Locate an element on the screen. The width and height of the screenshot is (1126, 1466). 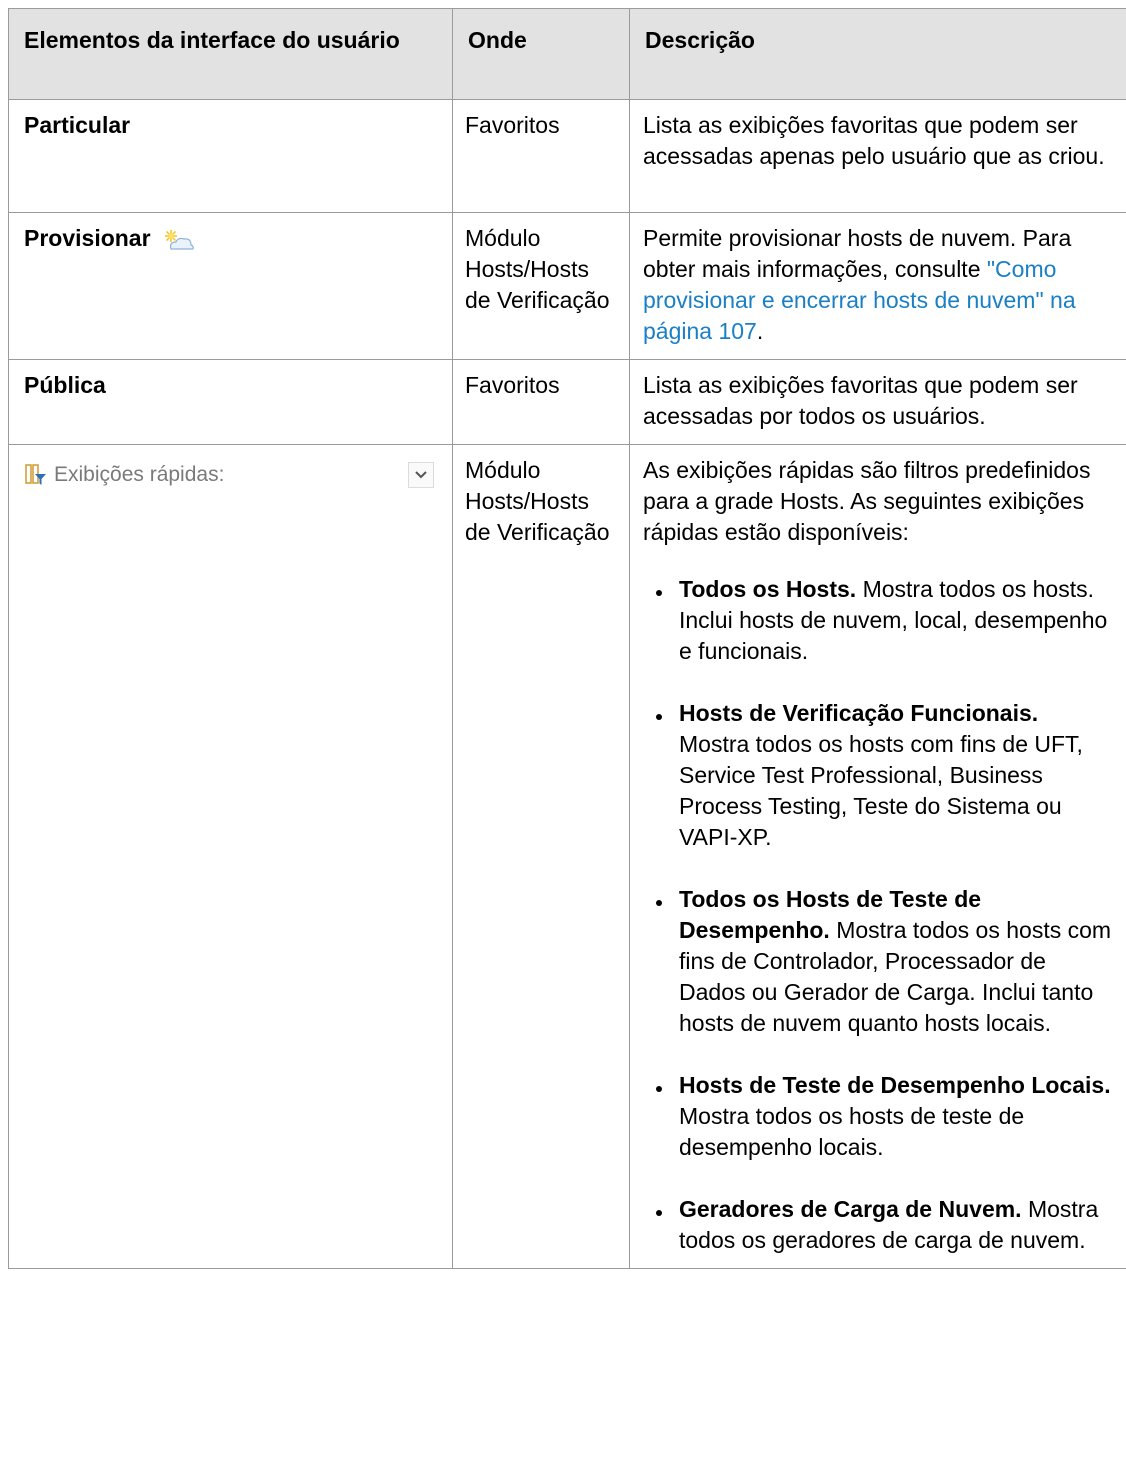
element-particular: Particular is located at coordinates (77, 125).